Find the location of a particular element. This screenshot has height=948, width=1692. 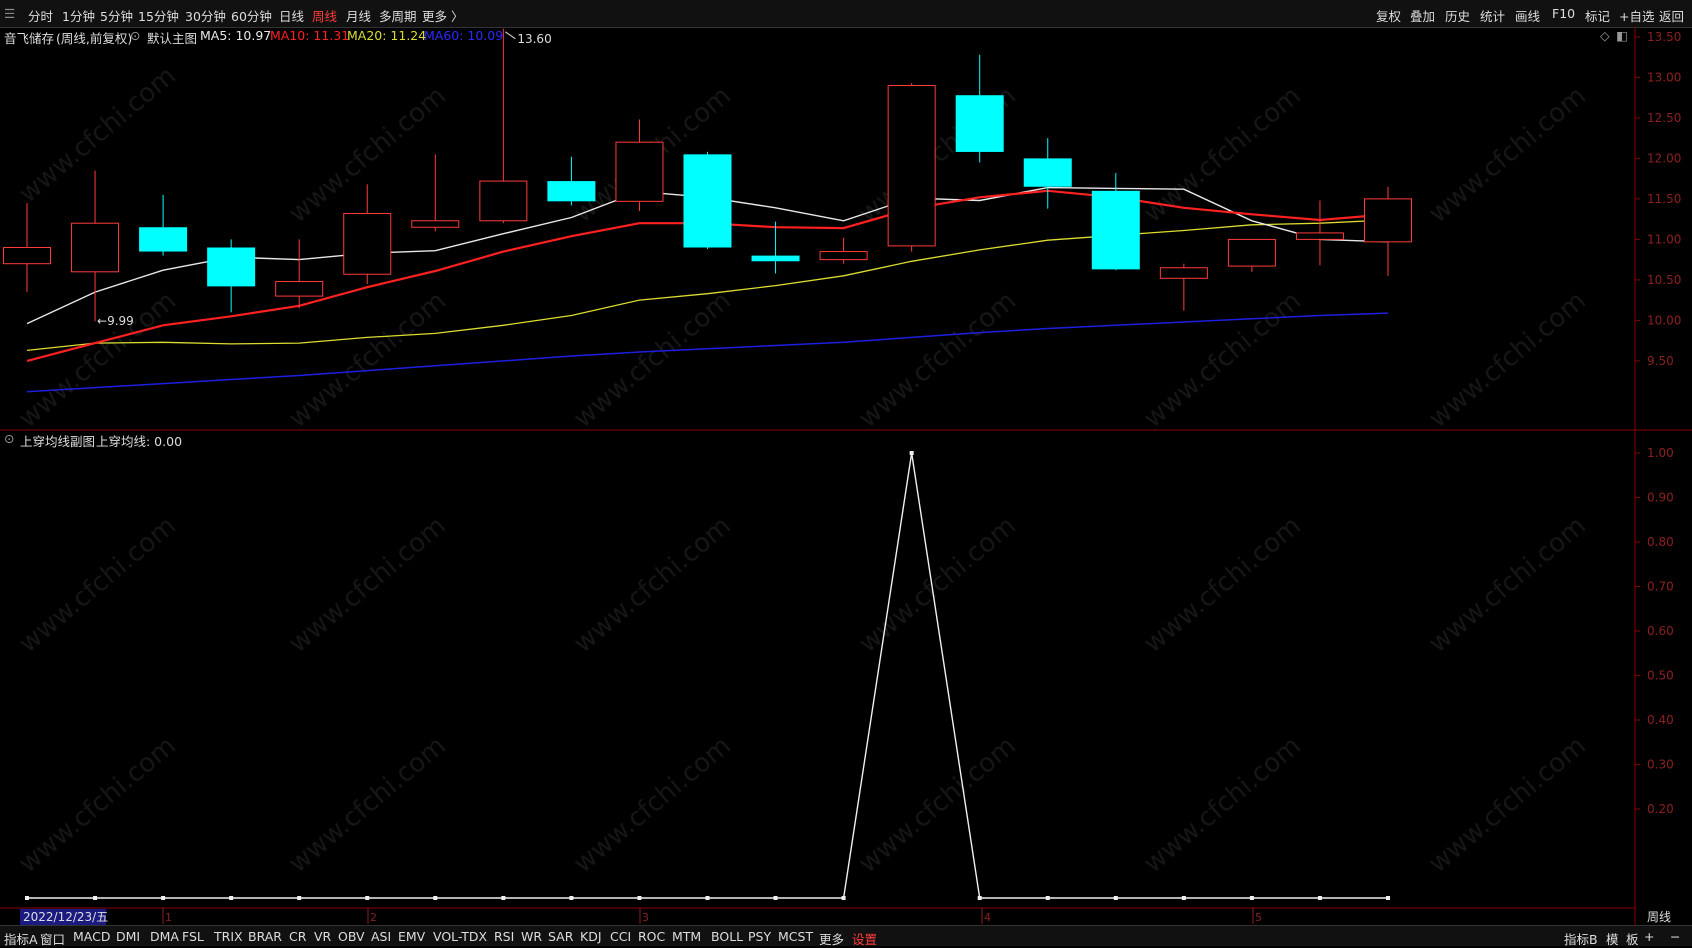

indicator-tab-11: ASI is located at coordinates (381, 936).